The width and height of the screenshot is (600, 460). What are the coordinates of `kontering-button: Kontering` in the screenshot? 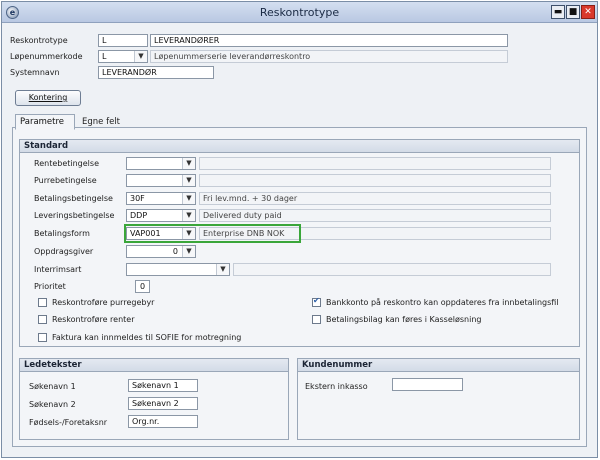 It's located at (48, 98).